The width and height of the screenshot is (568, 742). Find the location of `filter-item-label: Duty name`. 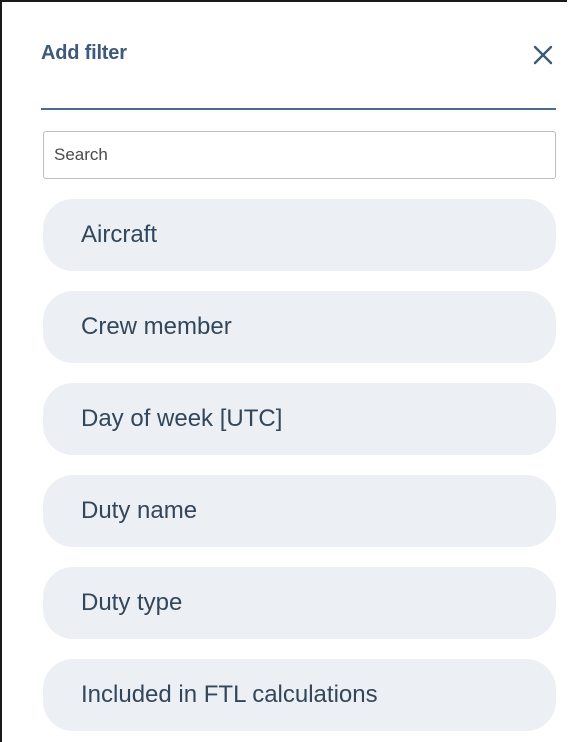

filter-item-label: Duty name is located at coordinates (139, 510).